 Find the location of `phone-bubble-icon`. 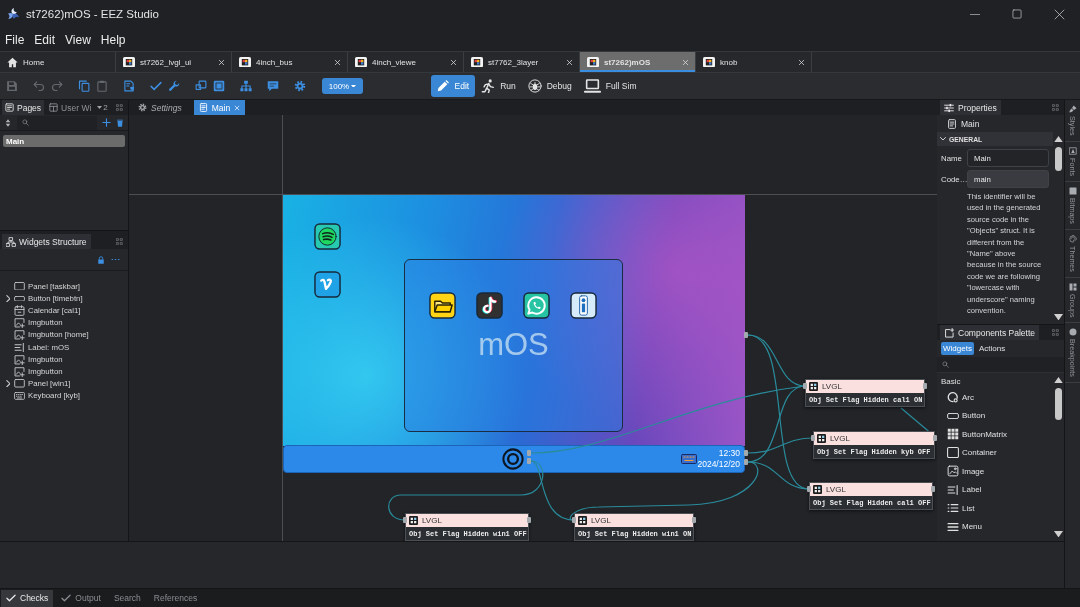

phone-bubble-icon is located at coordinates (536, 305).